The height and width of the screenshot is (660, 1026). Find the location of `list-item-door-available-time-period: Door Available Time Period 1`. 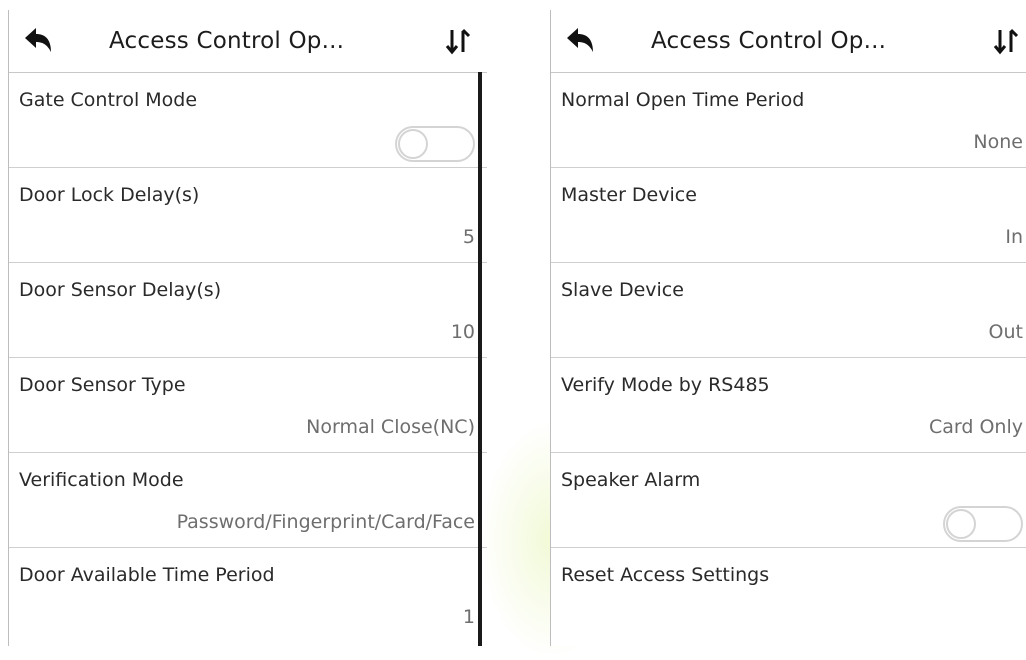

list-item-door-available-time-period: Door Available Time Period 1 is located at coordinates (248, 595).